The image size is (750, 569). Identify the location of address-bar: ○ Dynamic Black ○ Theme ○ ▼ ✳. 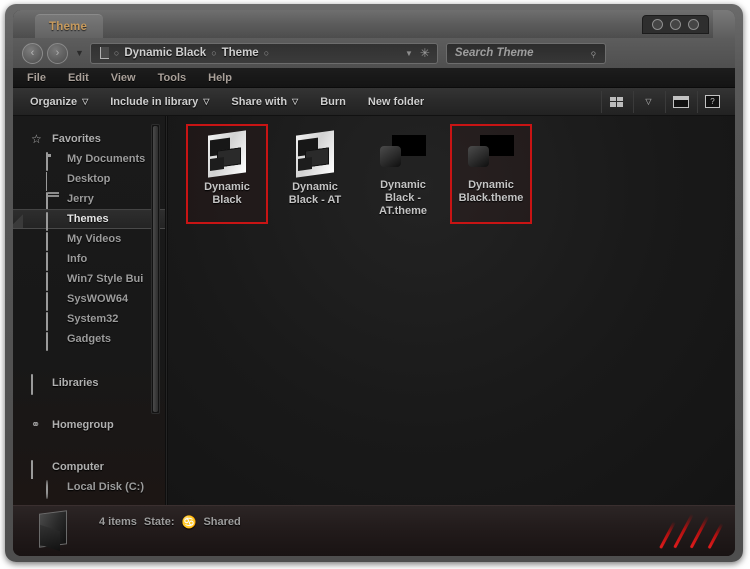
(263, 53).